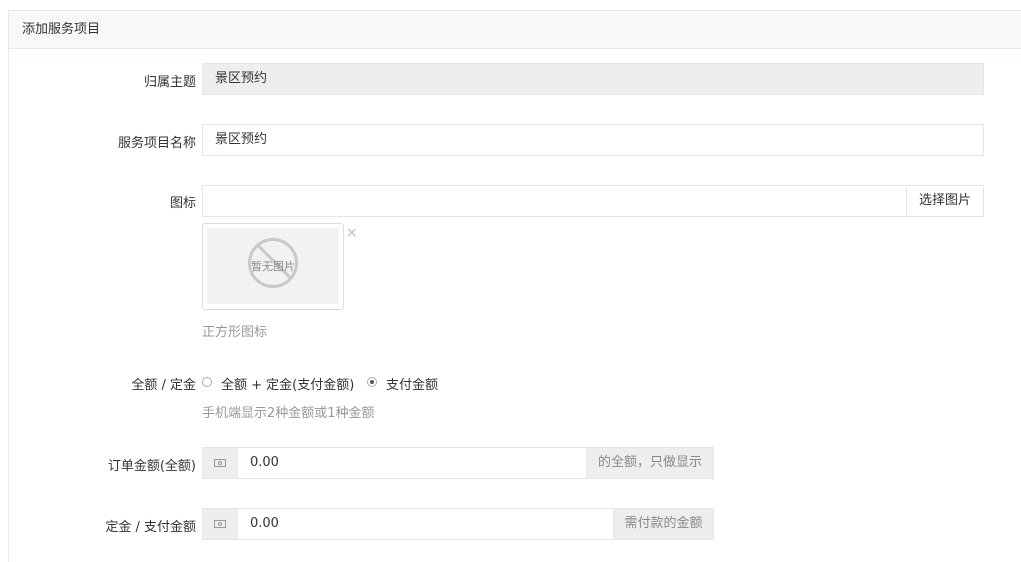 The image size is (1021, 562). Describe the element at coordinates (515, 30) in the screenshot. I see `panel-title: 添加服务项目` at that location.